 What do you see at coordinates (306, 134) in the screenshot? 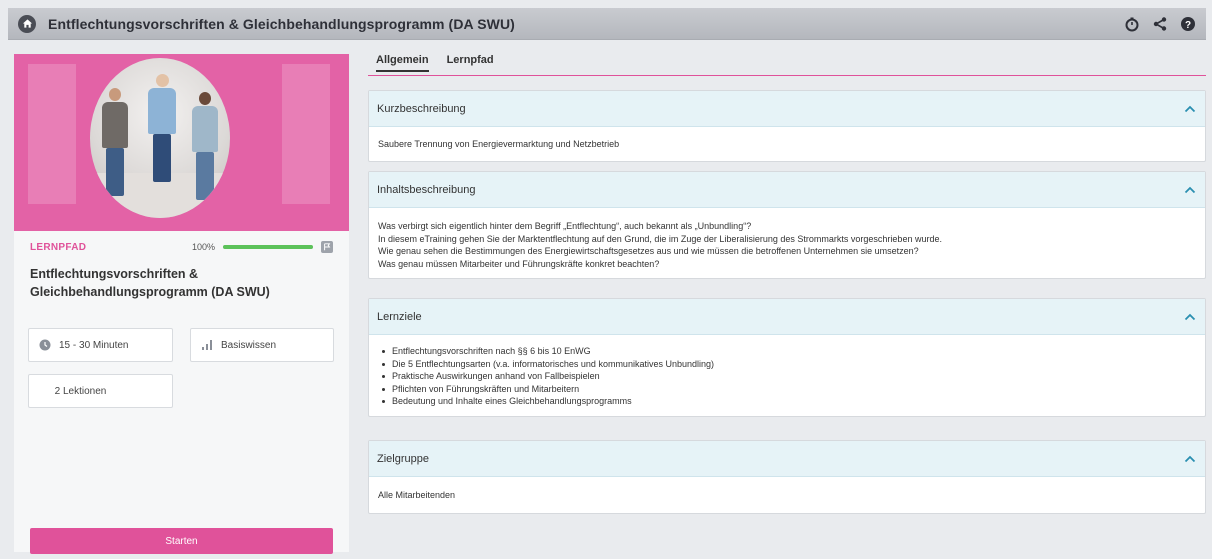
I see `hero-window-right` at bounding box center [306, 134].